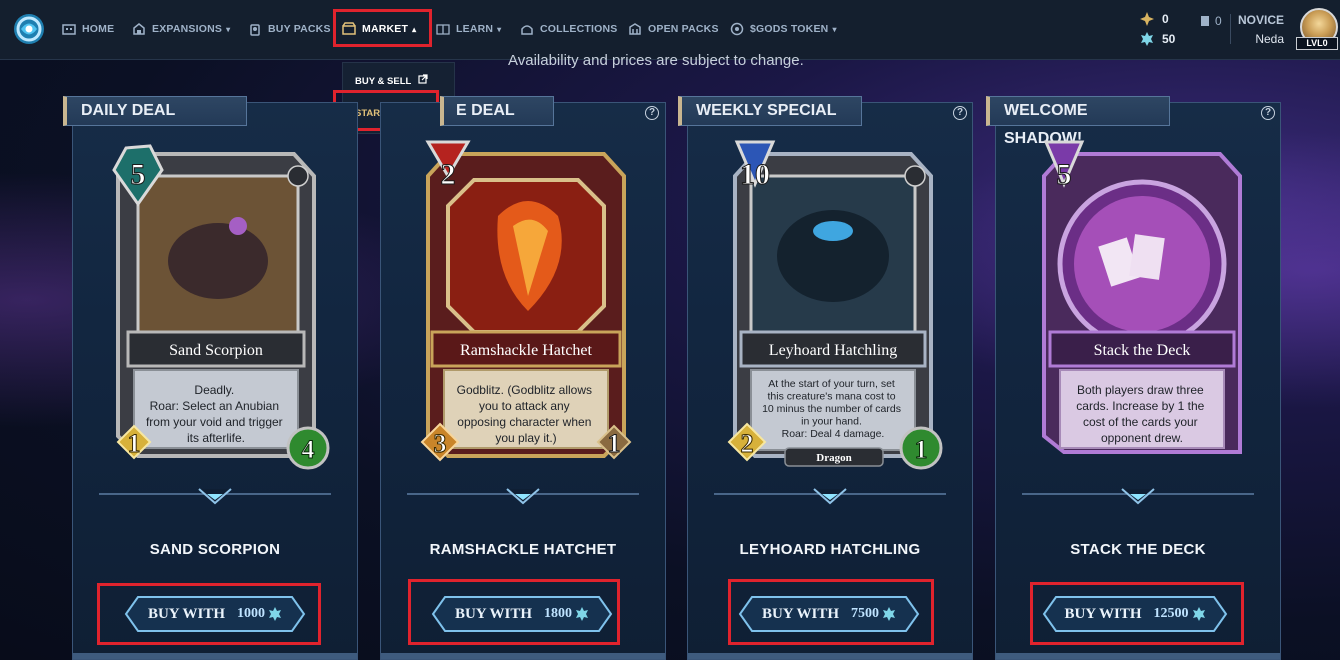 This screenshot has height=660, width=1340. What do you see at coordinates (1157, 39) in the screenshot?
I see `stars-balance: 50` at bounding box center [1157, 39].